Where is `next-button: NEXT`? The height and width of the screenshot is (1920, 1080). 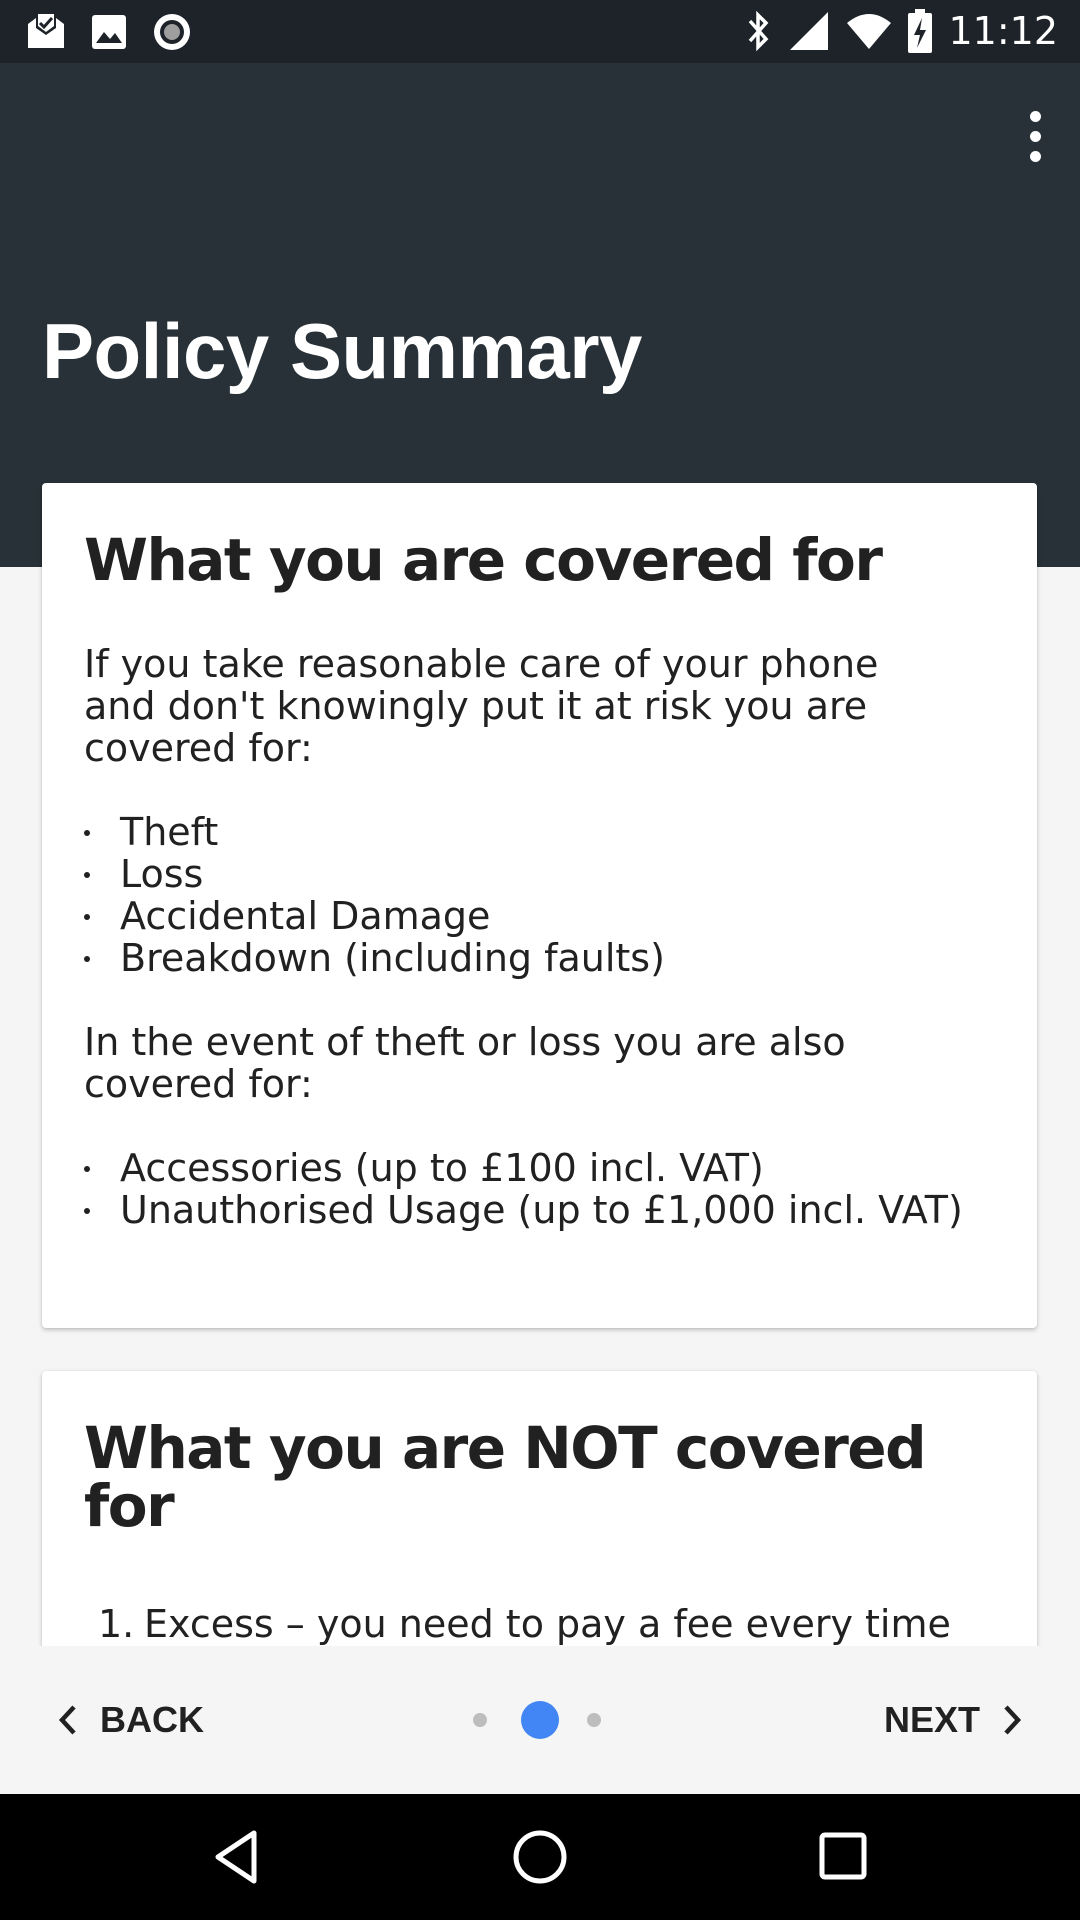
next-button: NEXT is located at coordinates (953, 1720).